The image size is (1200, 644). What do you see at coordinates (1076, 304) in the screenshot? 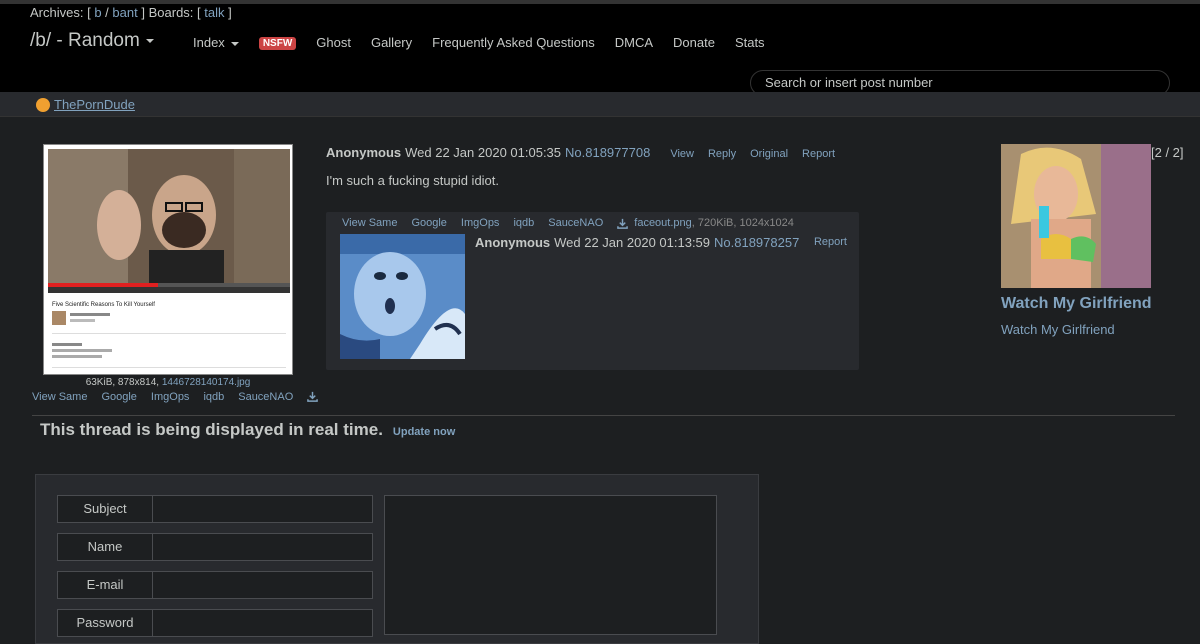
I see `ad-title: Watch My Girlfriend` at bounding box center [1076, 304].